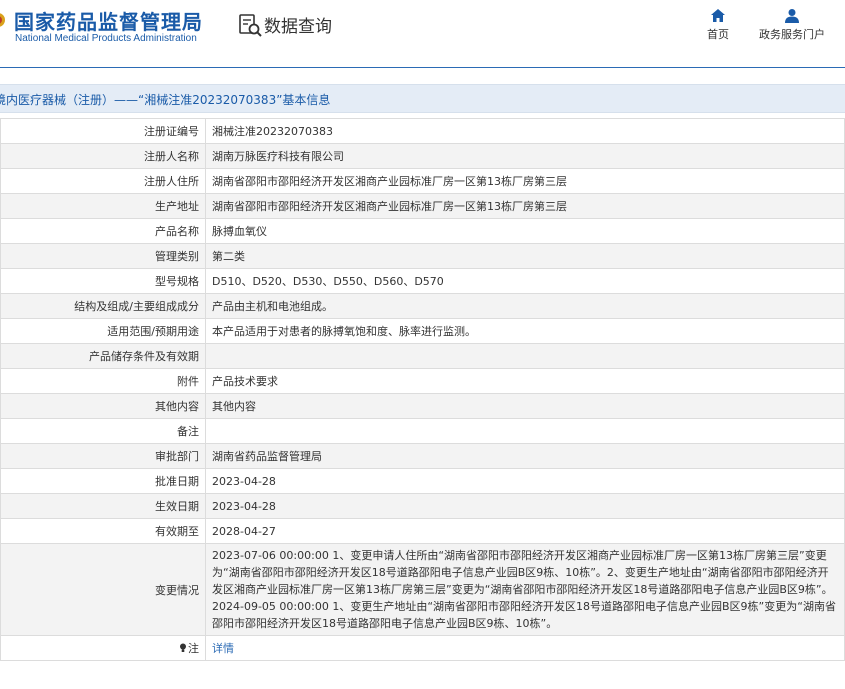  Describe the element at coordinates (223, 648) in the screenshot. I see `details-link: 详情` at that location.